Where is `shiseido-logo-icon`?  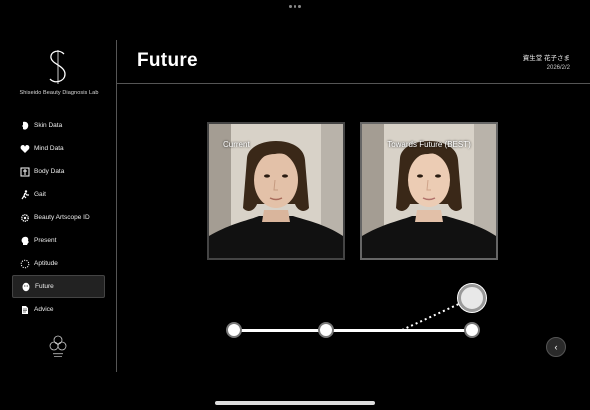 shiseido-logo-icon is located at coordinates (57, 67).